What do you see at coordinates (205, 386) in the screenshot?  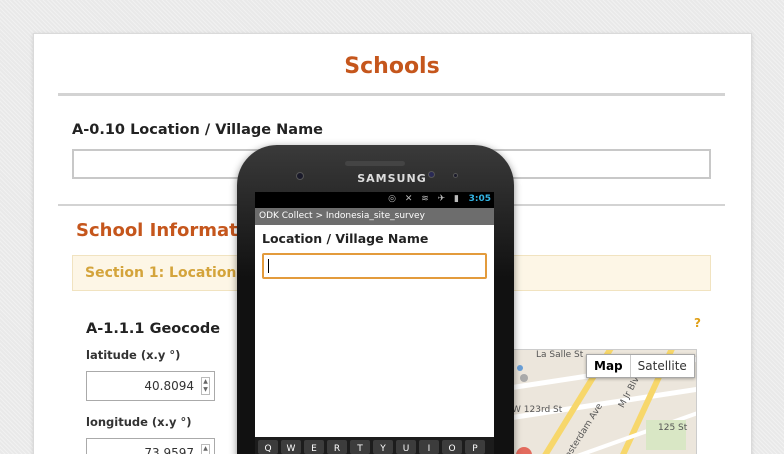 I see `latitude-spinner: ▲ ▼` at bounding box center [205, 386].